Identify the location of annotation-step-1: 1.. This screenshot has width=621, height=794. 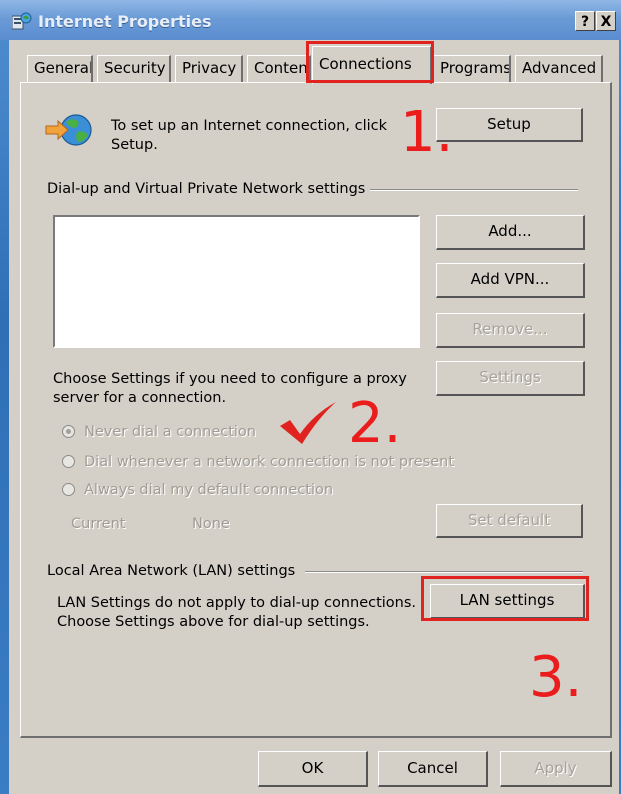
(427, 132).